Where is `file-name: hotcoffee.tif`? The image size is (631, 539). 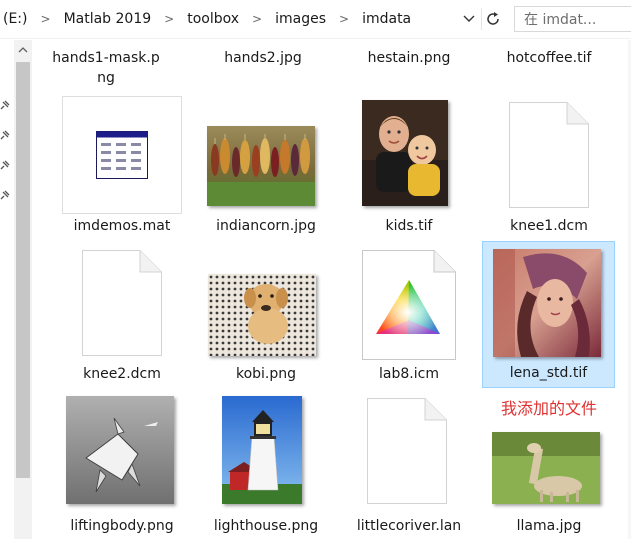
file-name: hotcoffee.tif is located at coordinates (549, 58).